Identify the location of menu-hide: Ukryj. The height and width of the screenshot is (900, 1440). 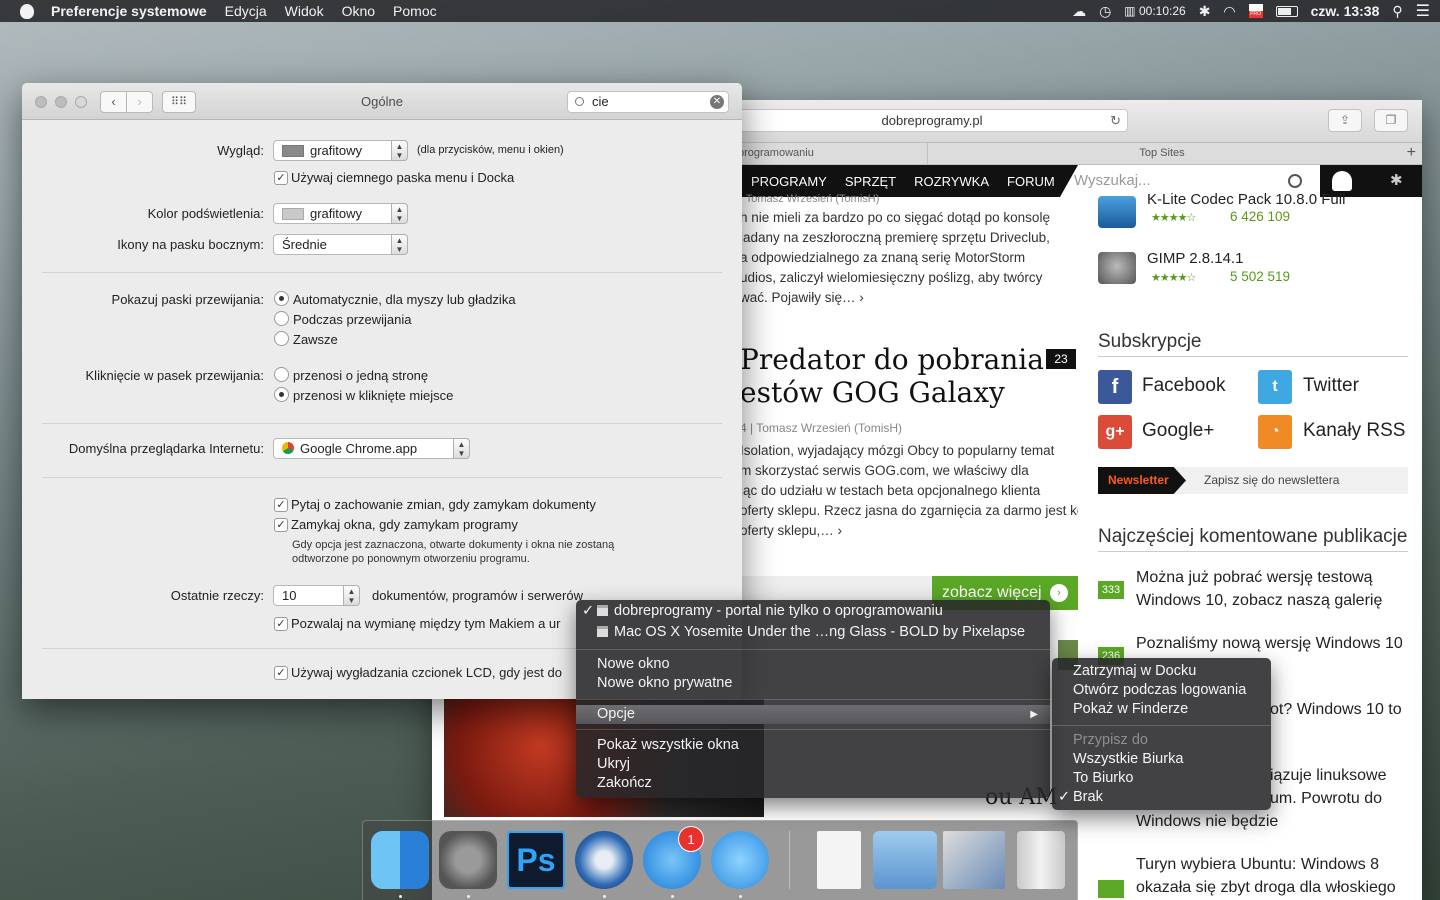
(813, 764).